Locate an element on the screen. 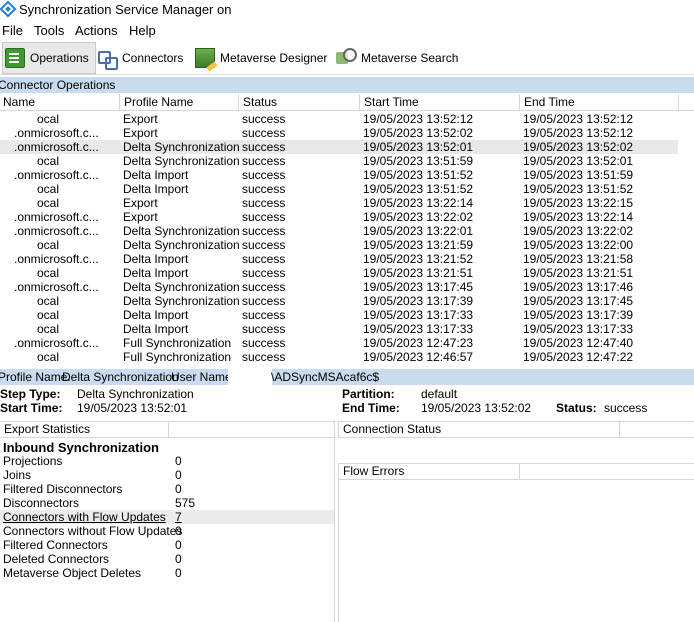 This screenshot has width=694, height=622. cell-end-time: 19/05/2023 13:17:39 is located at coordinates (578, 315).